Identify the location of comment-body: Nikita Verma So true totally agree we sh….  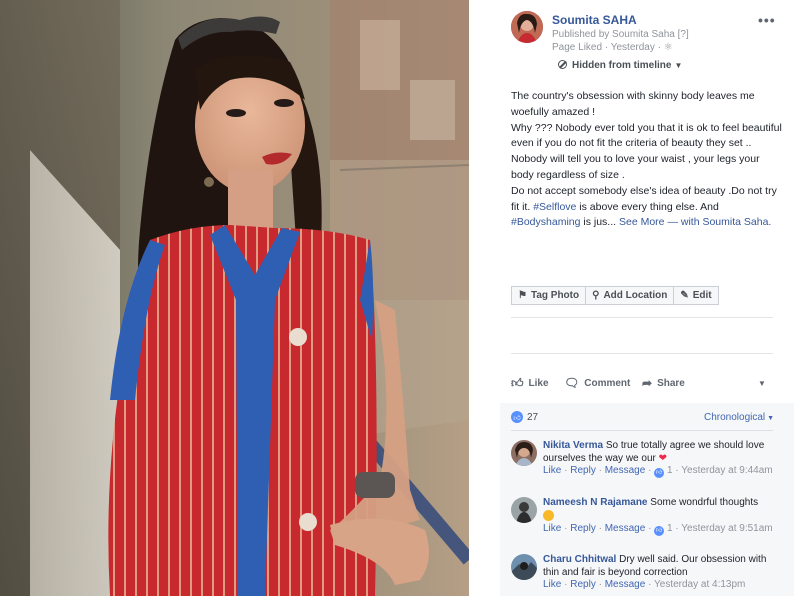
(659, 459).